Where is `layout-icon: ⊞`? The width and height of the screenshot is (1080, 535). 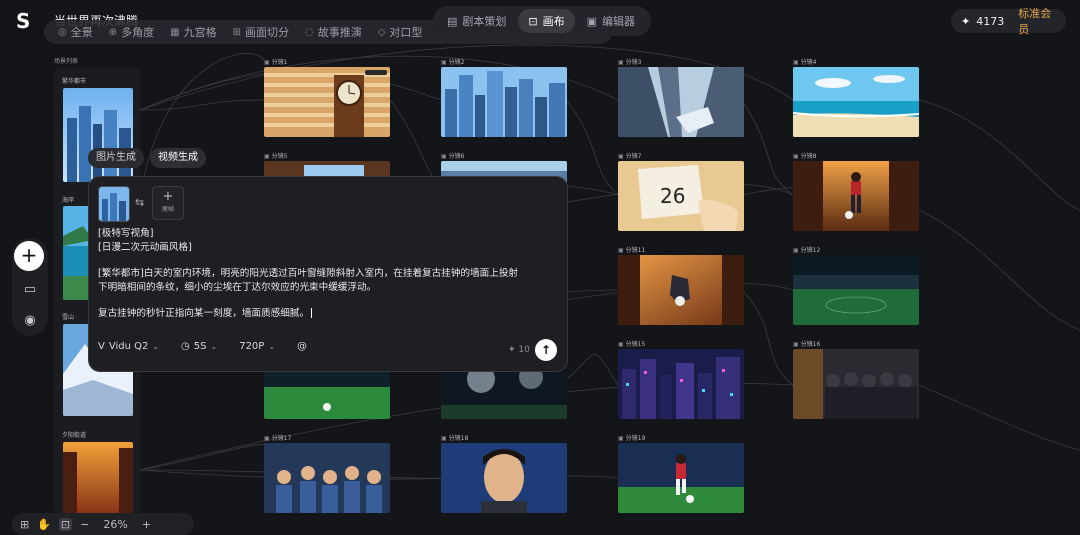 layout-icon: ⊞ is located at coordinates (24, 524).